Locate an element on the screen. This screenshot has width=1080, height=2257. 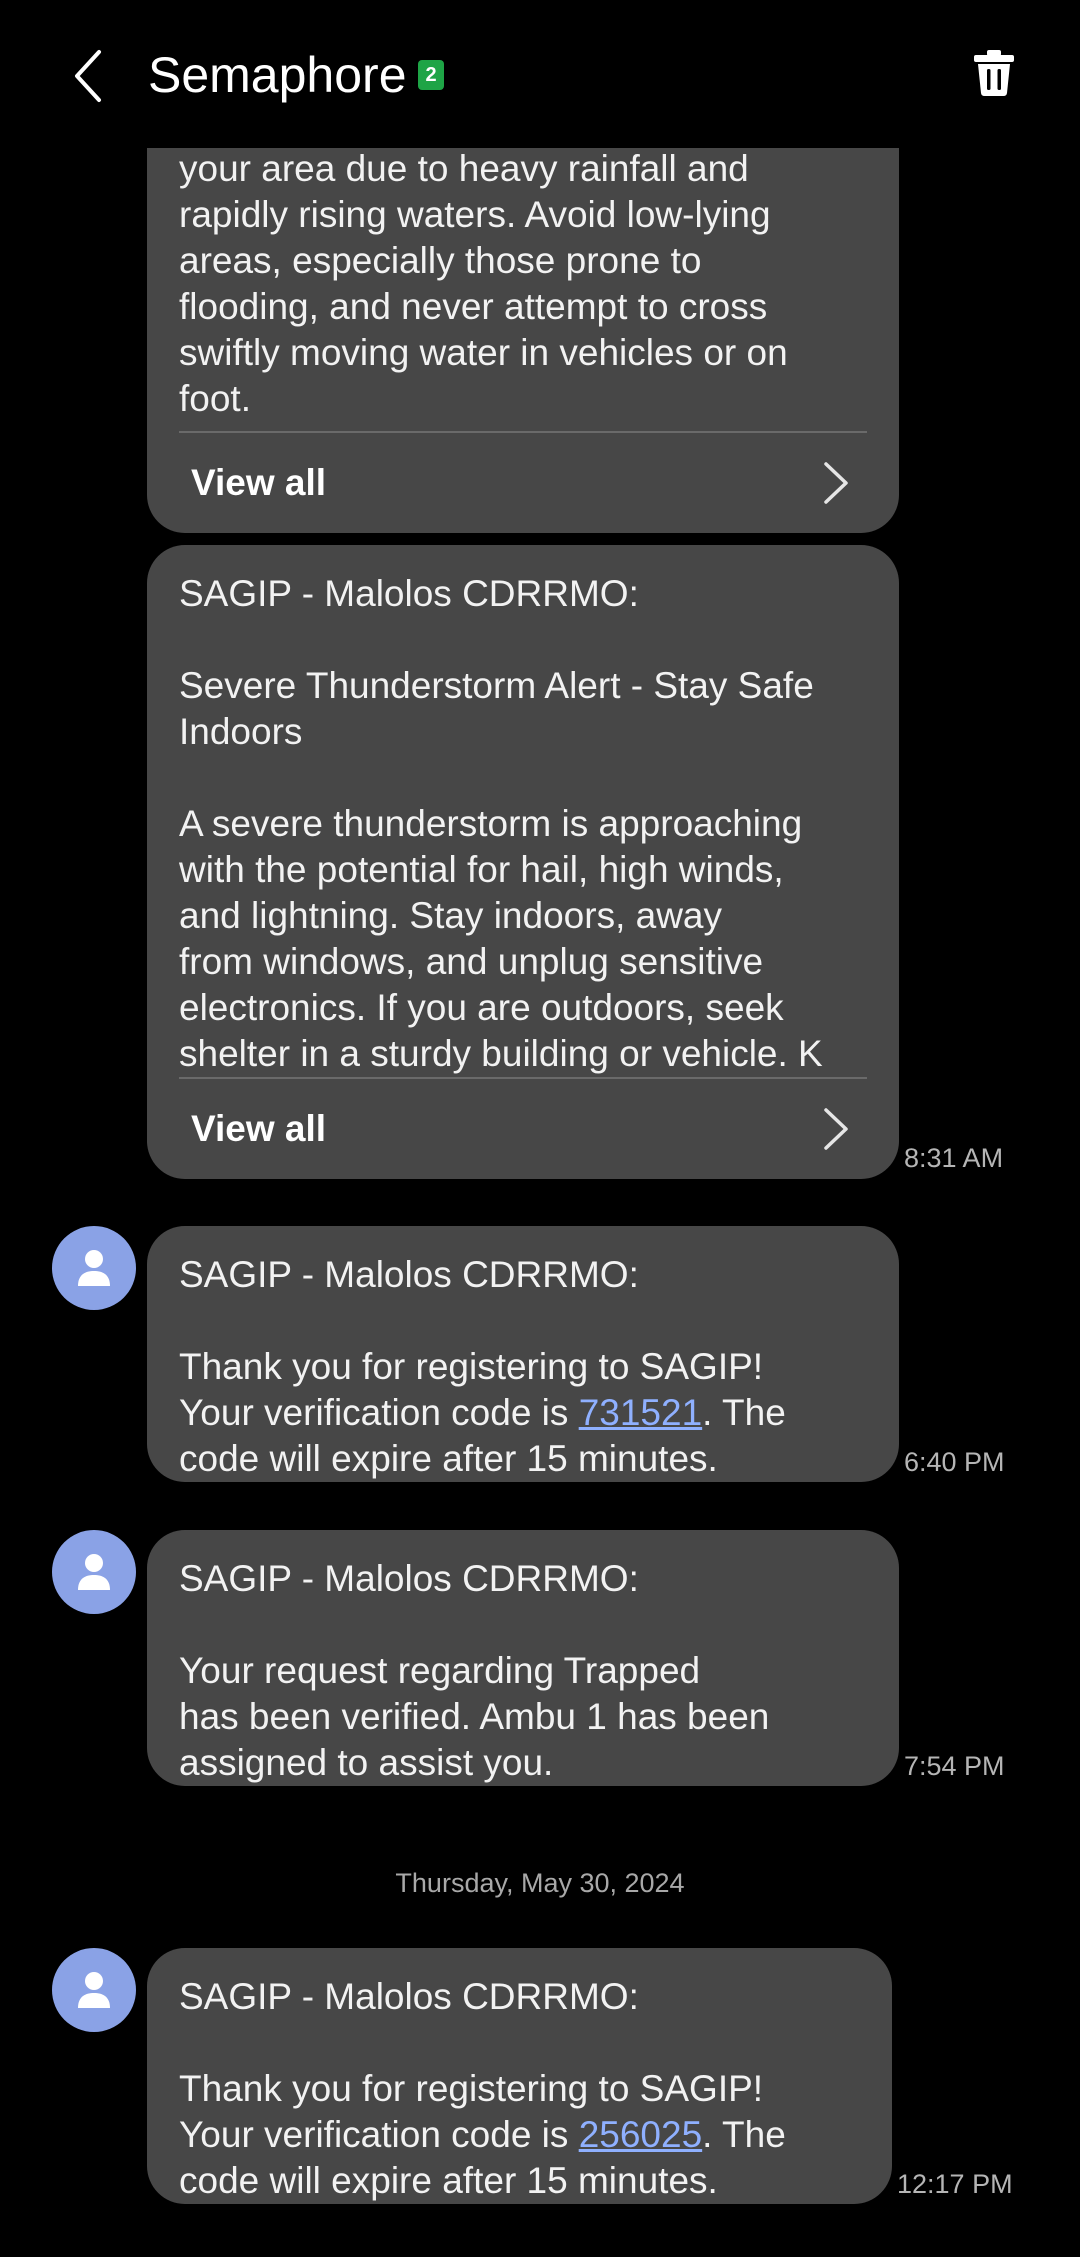
message-text: Your verification code is 256025. The is located at coordinates (519, 2135).